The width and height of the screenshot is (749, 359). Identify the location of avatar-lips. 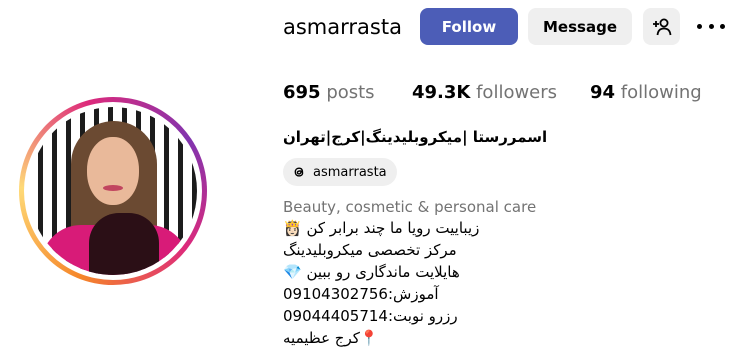
(113, 188).